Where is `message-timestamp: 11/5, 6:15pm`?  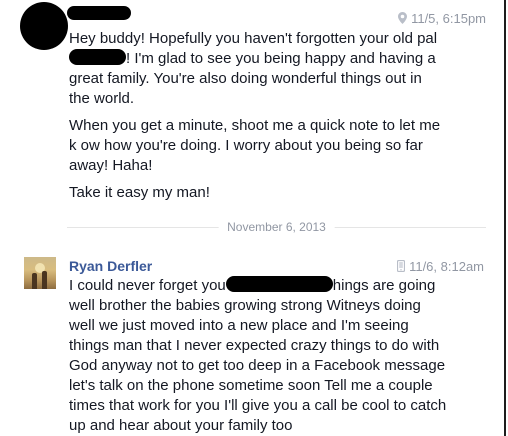
message-timestamp: 11/5, 6:15pm is located at coordinates (442, 19).